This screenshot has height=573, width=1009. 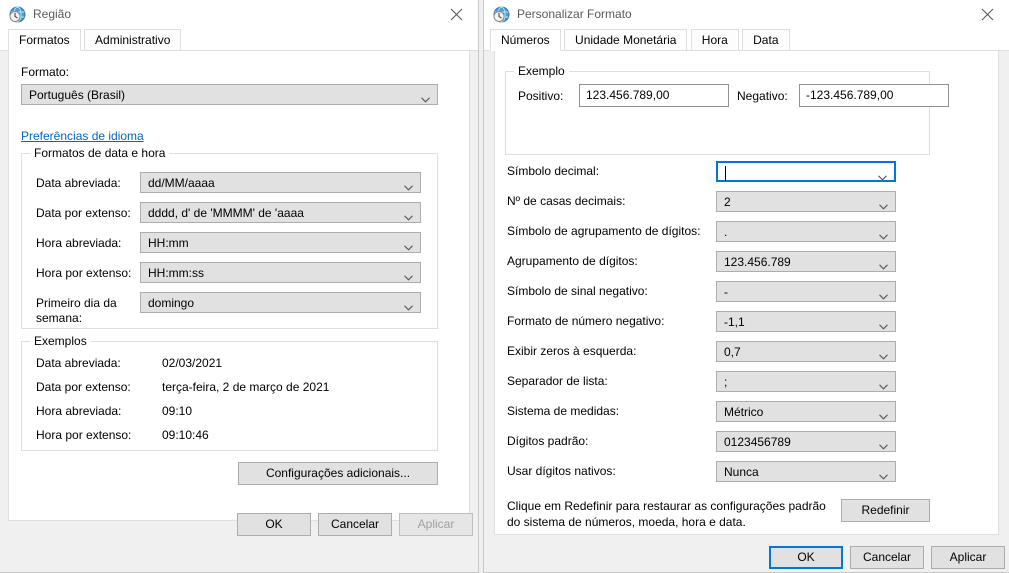 What do you see at coordinates (280, 242) in the screenshot?
I see `short-time-combo: HH:mm` at bounding box center [280, 242].